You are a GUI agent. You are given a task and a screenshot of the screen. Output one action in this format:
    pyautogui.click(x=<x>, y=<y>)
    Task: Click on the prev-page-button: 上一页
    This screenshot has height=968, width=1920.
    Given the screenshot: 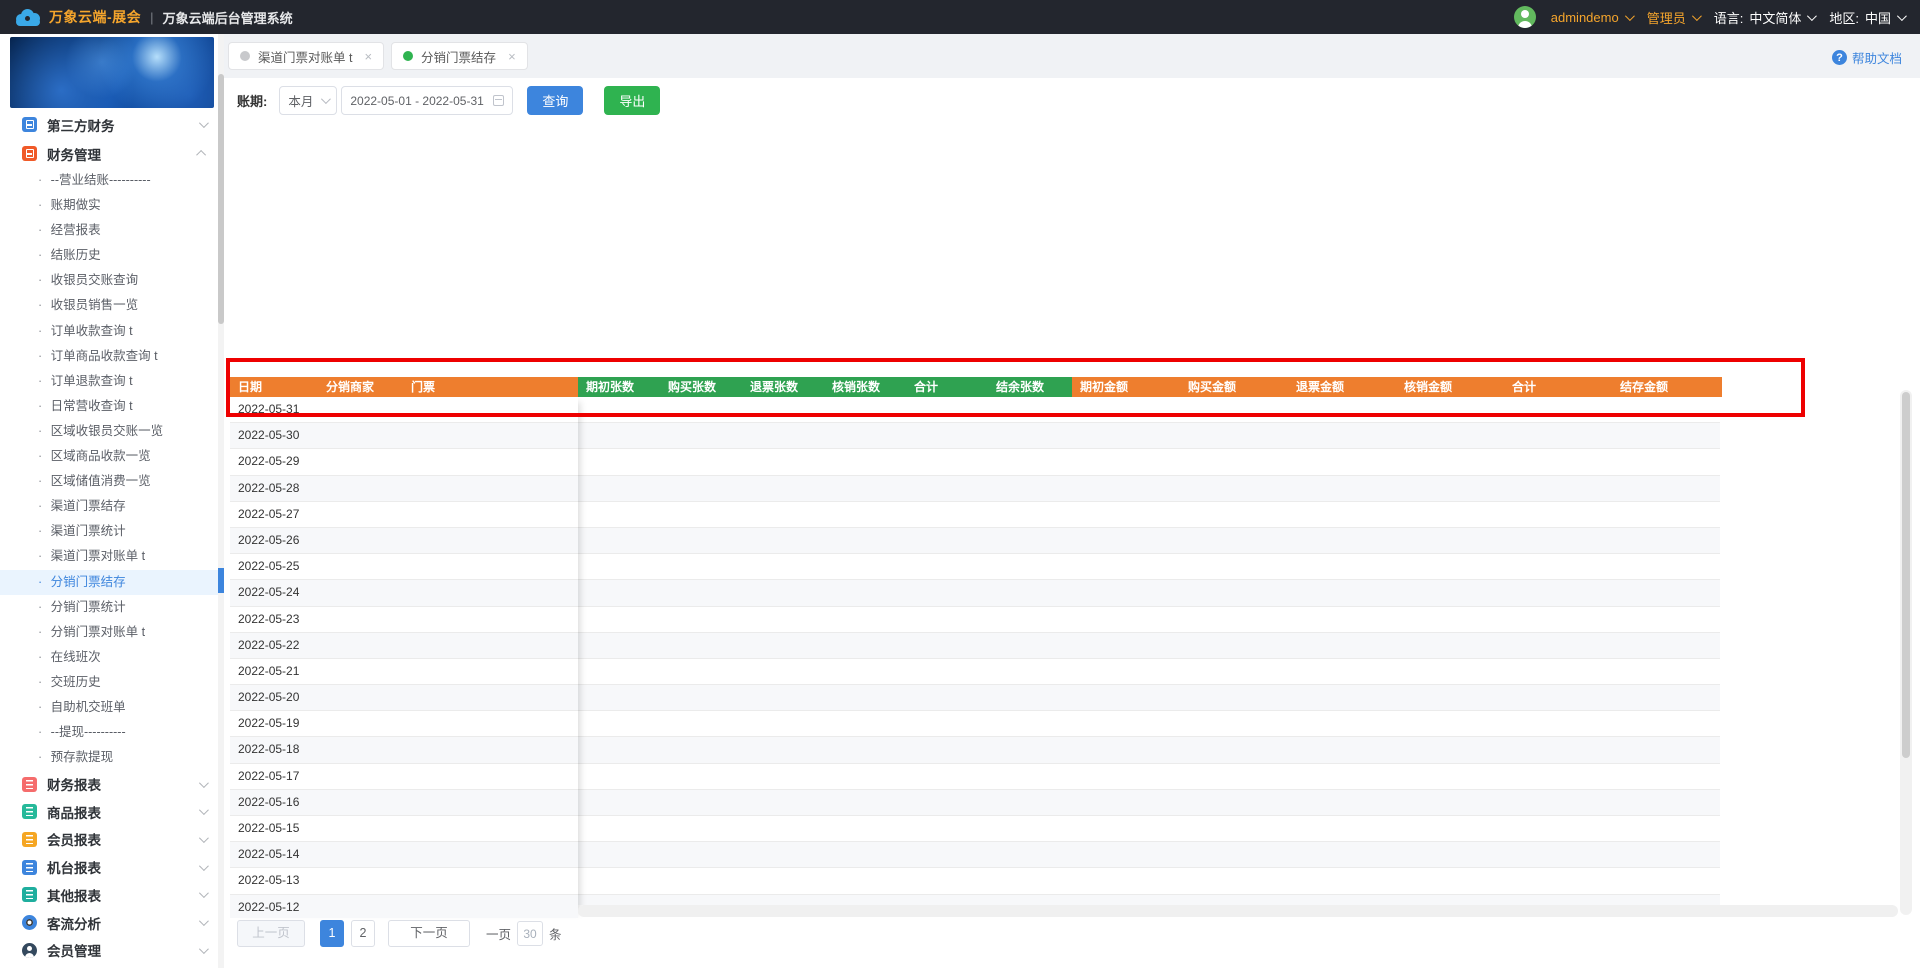 What is the action you would take?
    pyautogui.click(x=271, y=933)
    